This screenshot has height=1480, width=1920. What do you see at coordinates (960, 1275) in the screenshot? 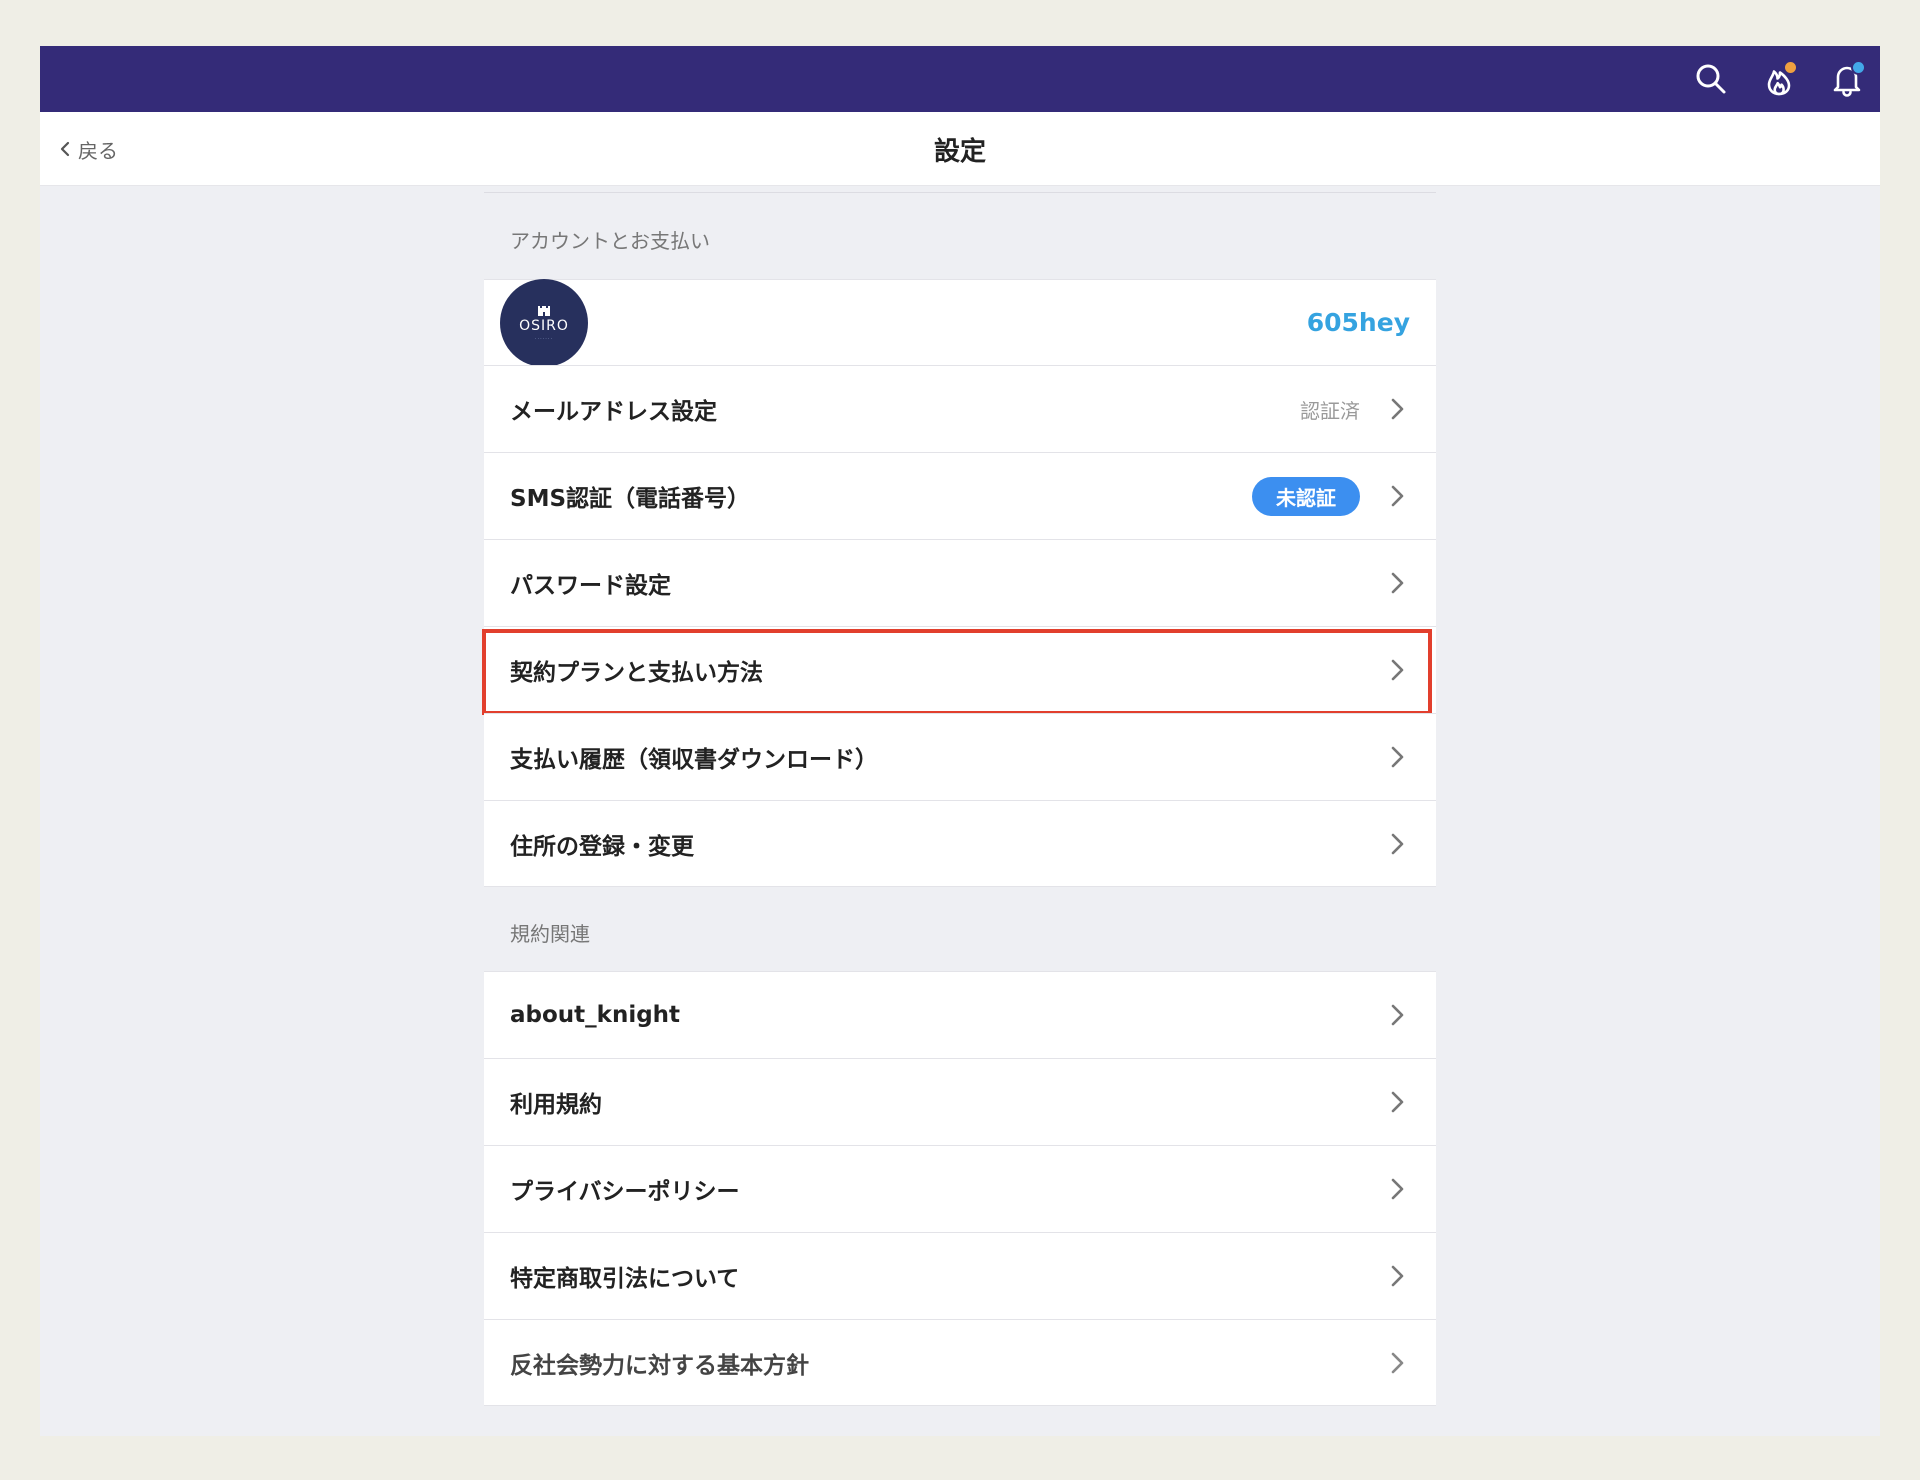
I see `row-commercial-transactions: 特定商取引法について` at bounding box center [960, 1275].